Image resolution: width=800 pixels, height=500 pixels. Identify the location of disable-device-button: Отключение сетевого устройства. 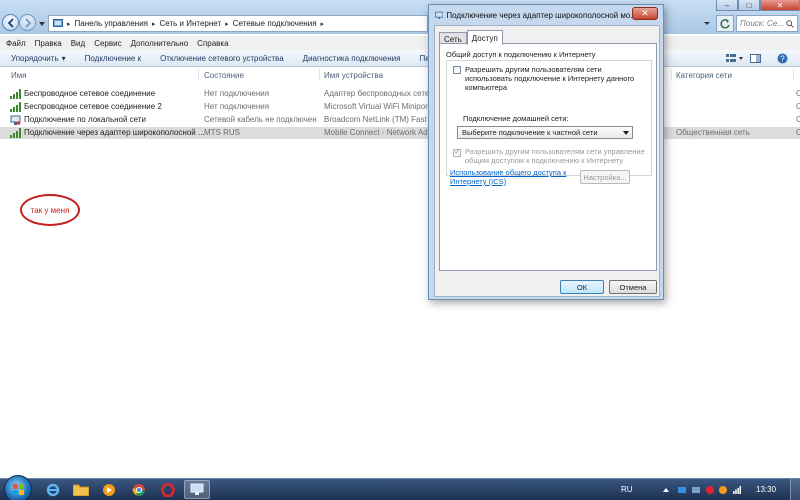
(222, 58).